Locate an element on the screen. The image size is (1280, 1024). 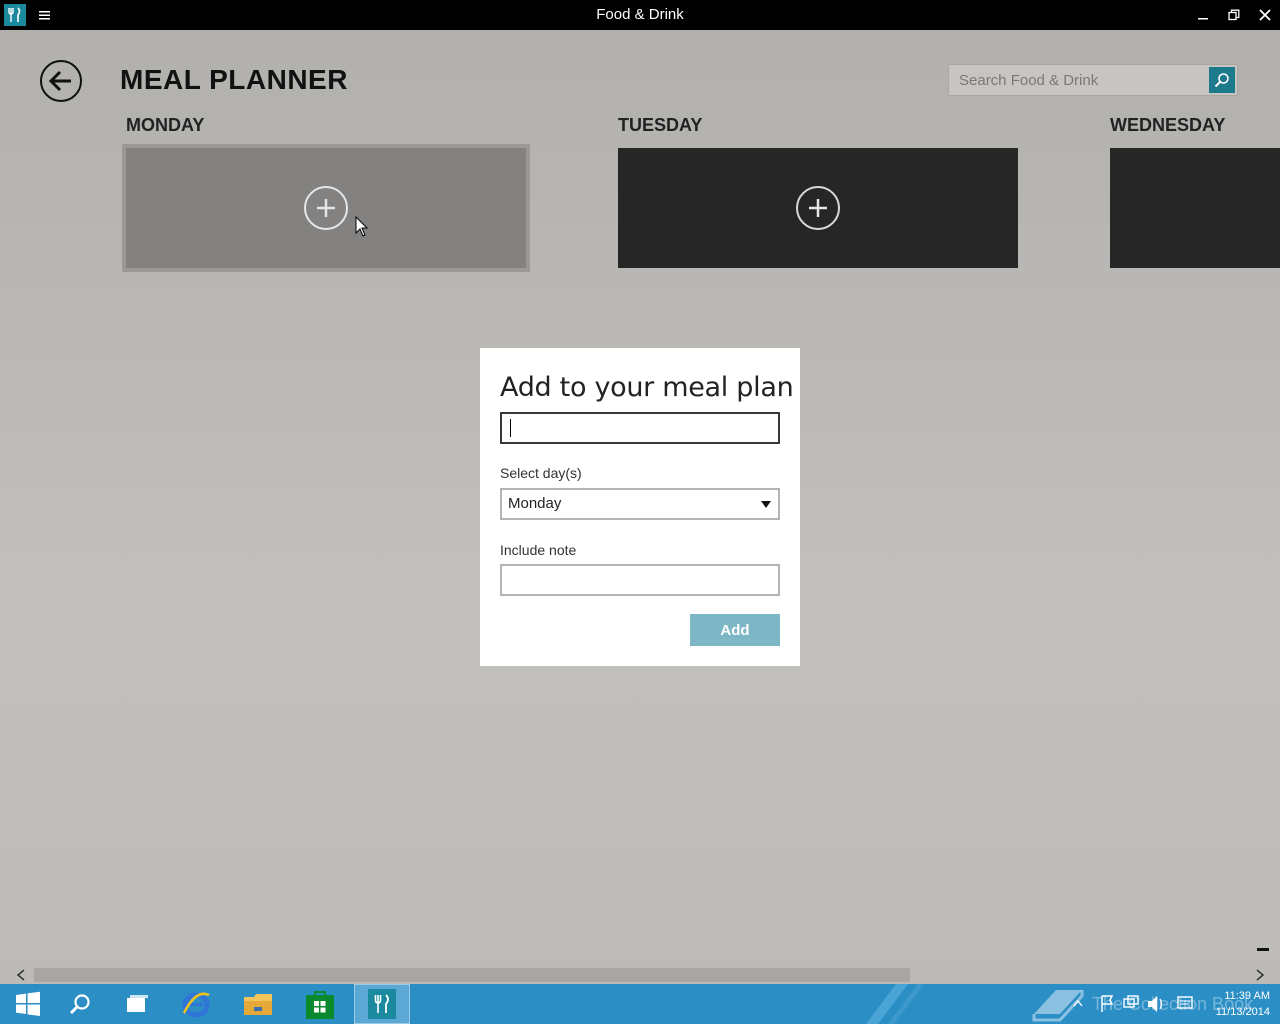
day-select-dropdown: Monday is located at coordinates (640, 504).